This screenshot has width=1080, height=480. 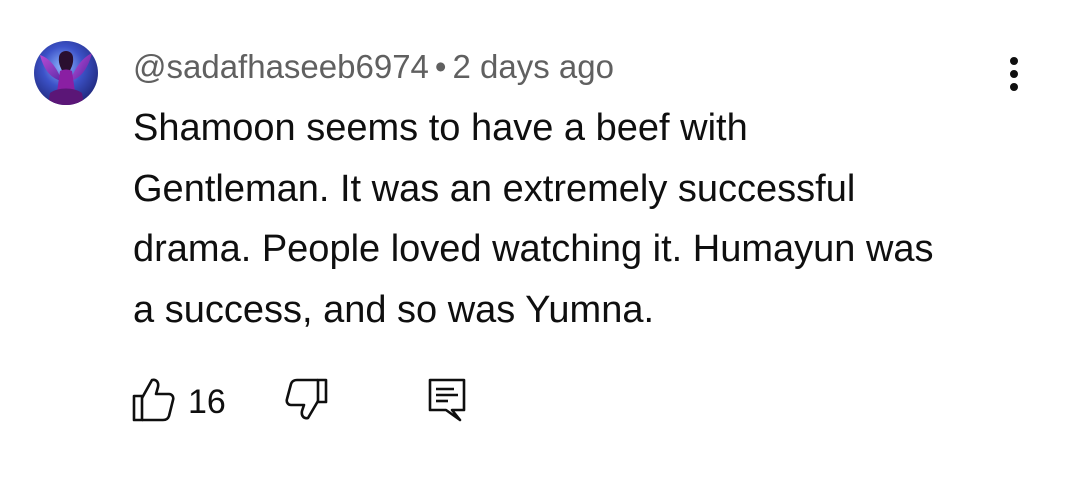 I want to click on dislike-button, so click(x=307, y=399).